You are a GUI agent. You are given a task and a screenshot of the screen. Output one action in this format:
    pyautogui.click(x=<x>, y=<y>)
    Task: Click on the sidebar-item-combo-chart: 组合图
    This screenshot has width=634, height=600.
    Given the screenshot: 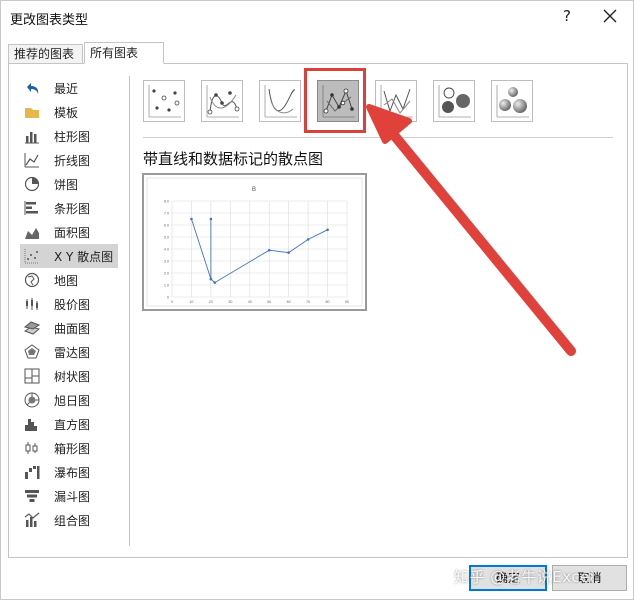 What is the action you would take?
    pyautogui.click(x=75, y=520)
    